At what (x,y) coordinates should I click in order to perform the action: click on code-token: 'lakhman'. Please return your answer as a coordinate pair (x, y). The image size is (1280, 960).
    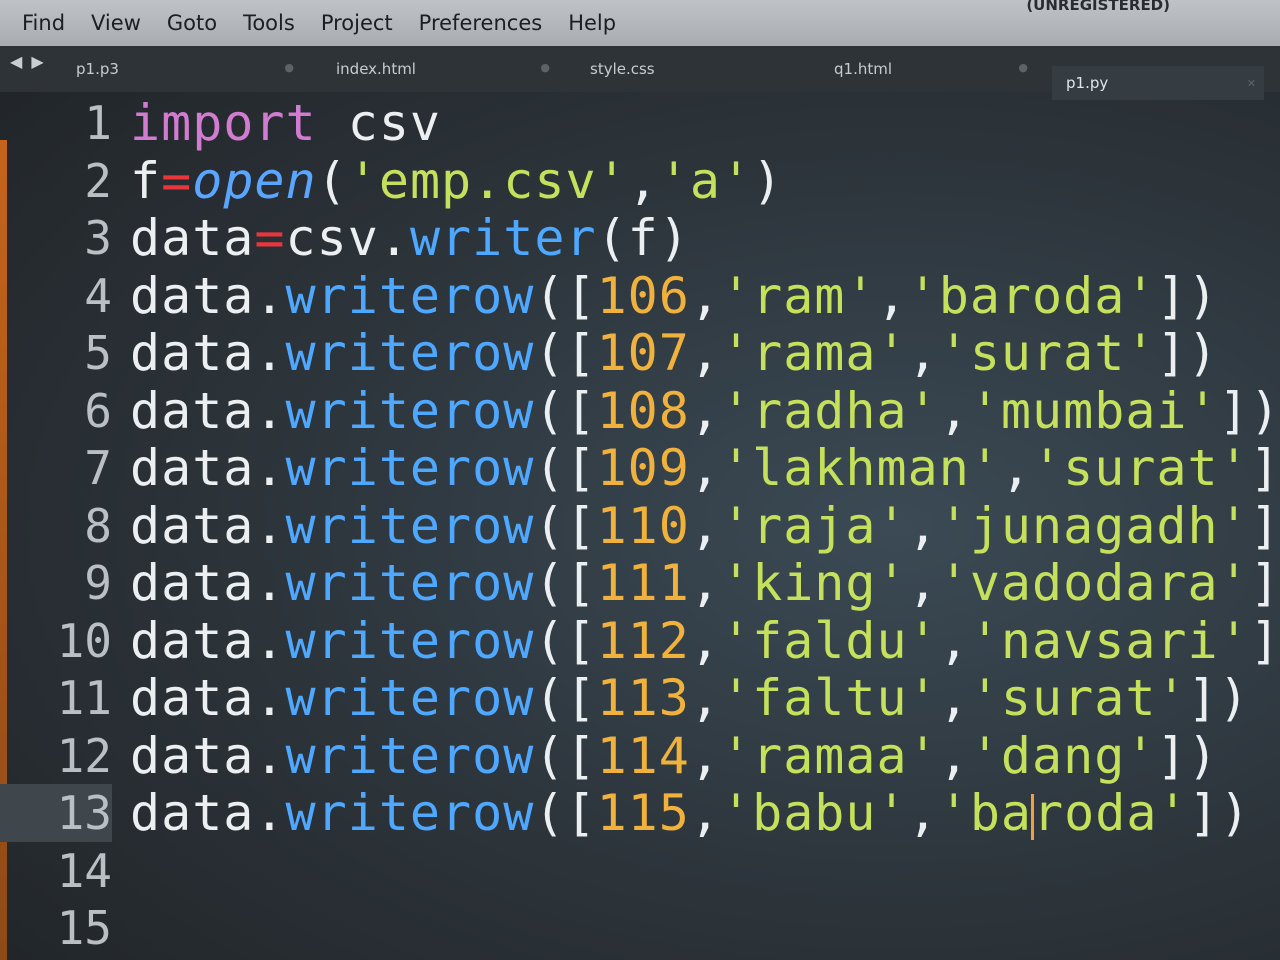
    Looking at the image, I should click on (860, 468).